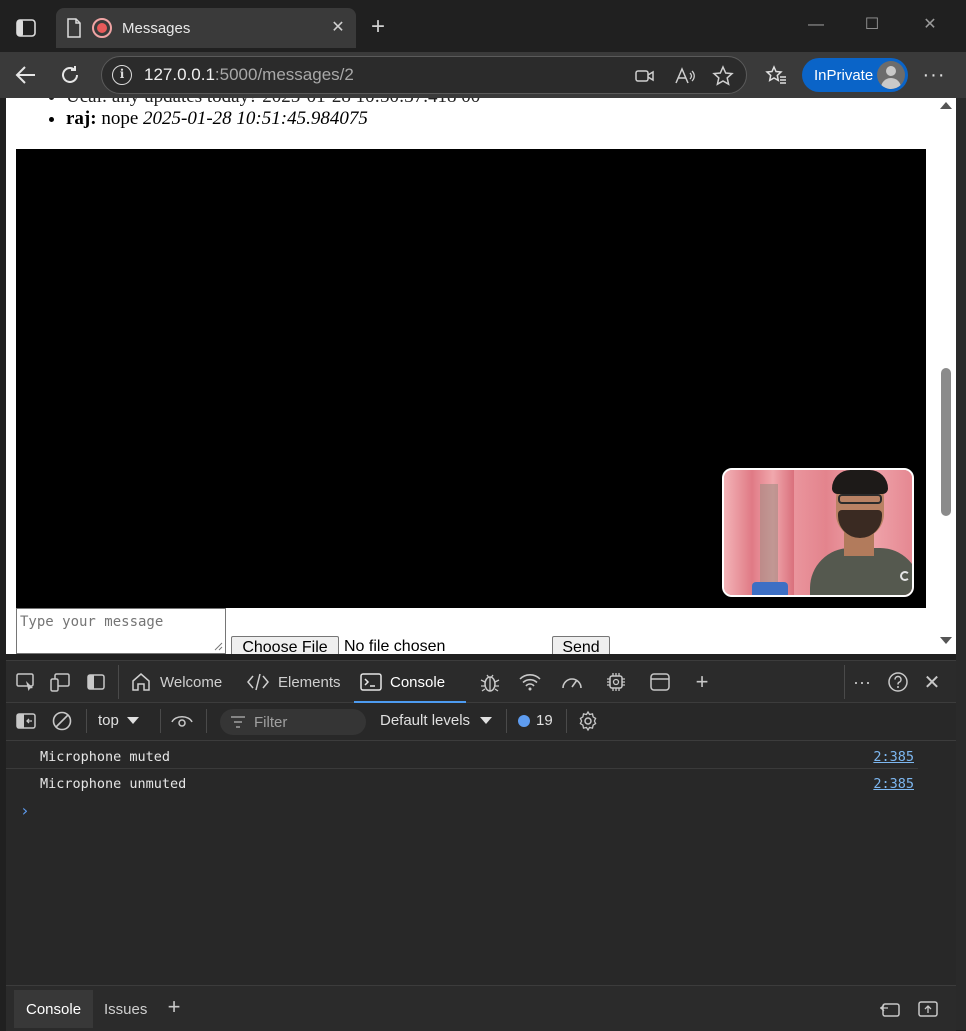  Describe the element at coordinates (890, 1009) in the screenshot. I see `dock-drawer-icon` at that location.